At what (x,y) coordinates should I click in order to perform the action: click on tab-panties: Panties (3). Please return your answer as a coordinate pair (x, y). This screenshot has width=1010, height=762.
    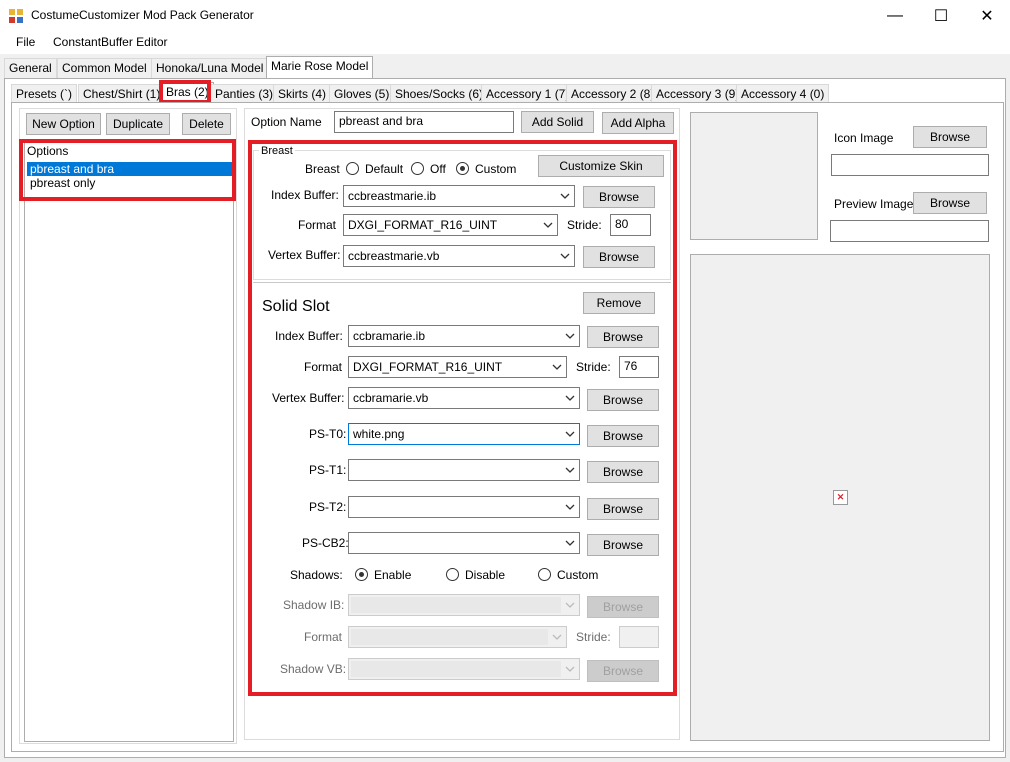
    Looking at the image, I should click on (244, 94).